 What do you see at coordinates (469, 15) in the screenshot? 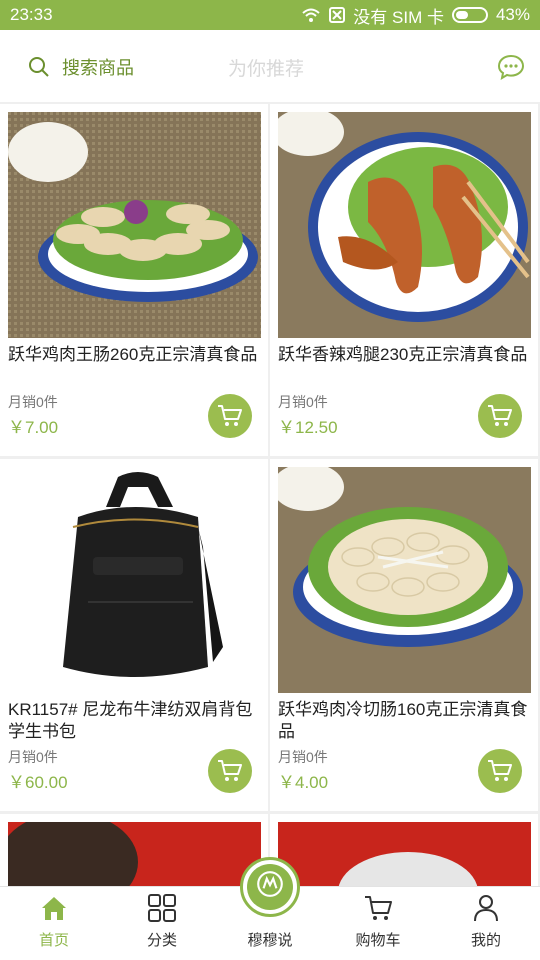
I see `battery-icon` at bounding box center [469, 15].